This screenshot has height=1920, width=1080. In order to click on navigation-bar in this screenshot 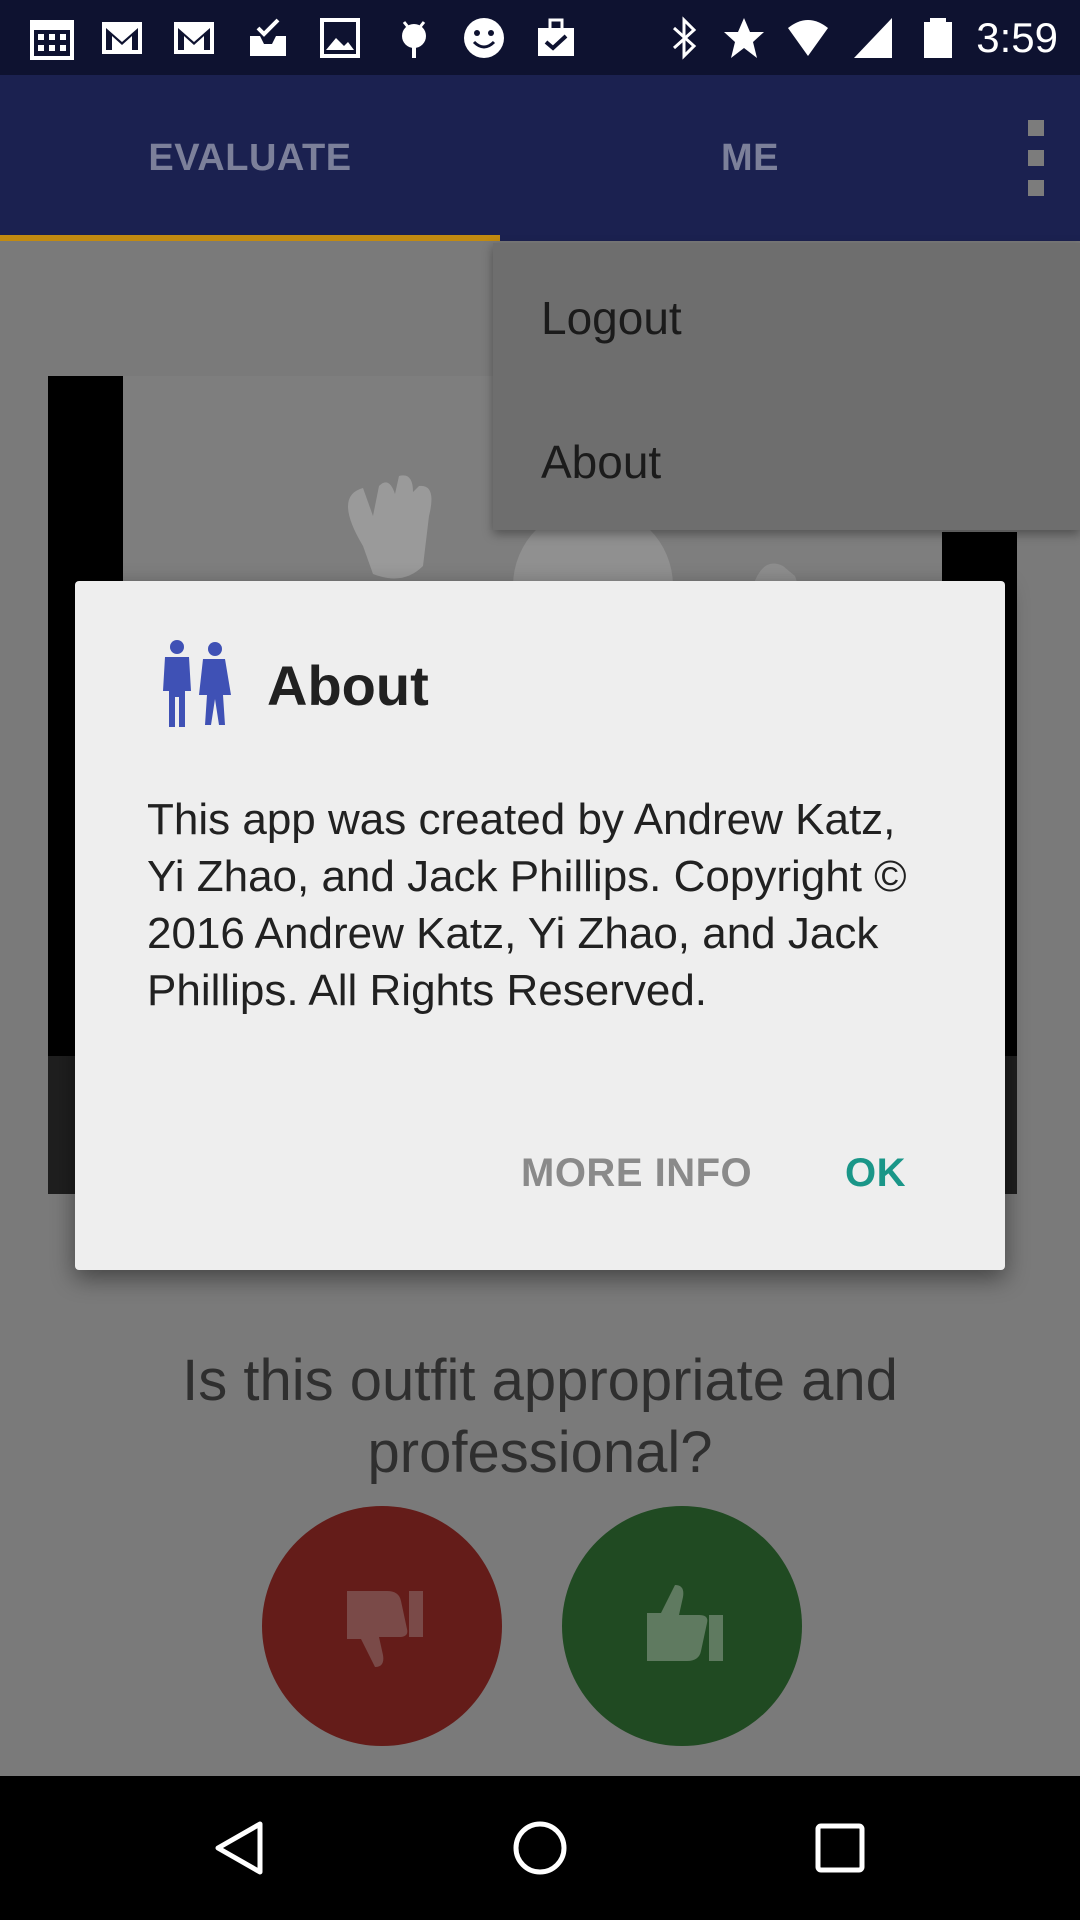, I will do `click(540, 1848)`.